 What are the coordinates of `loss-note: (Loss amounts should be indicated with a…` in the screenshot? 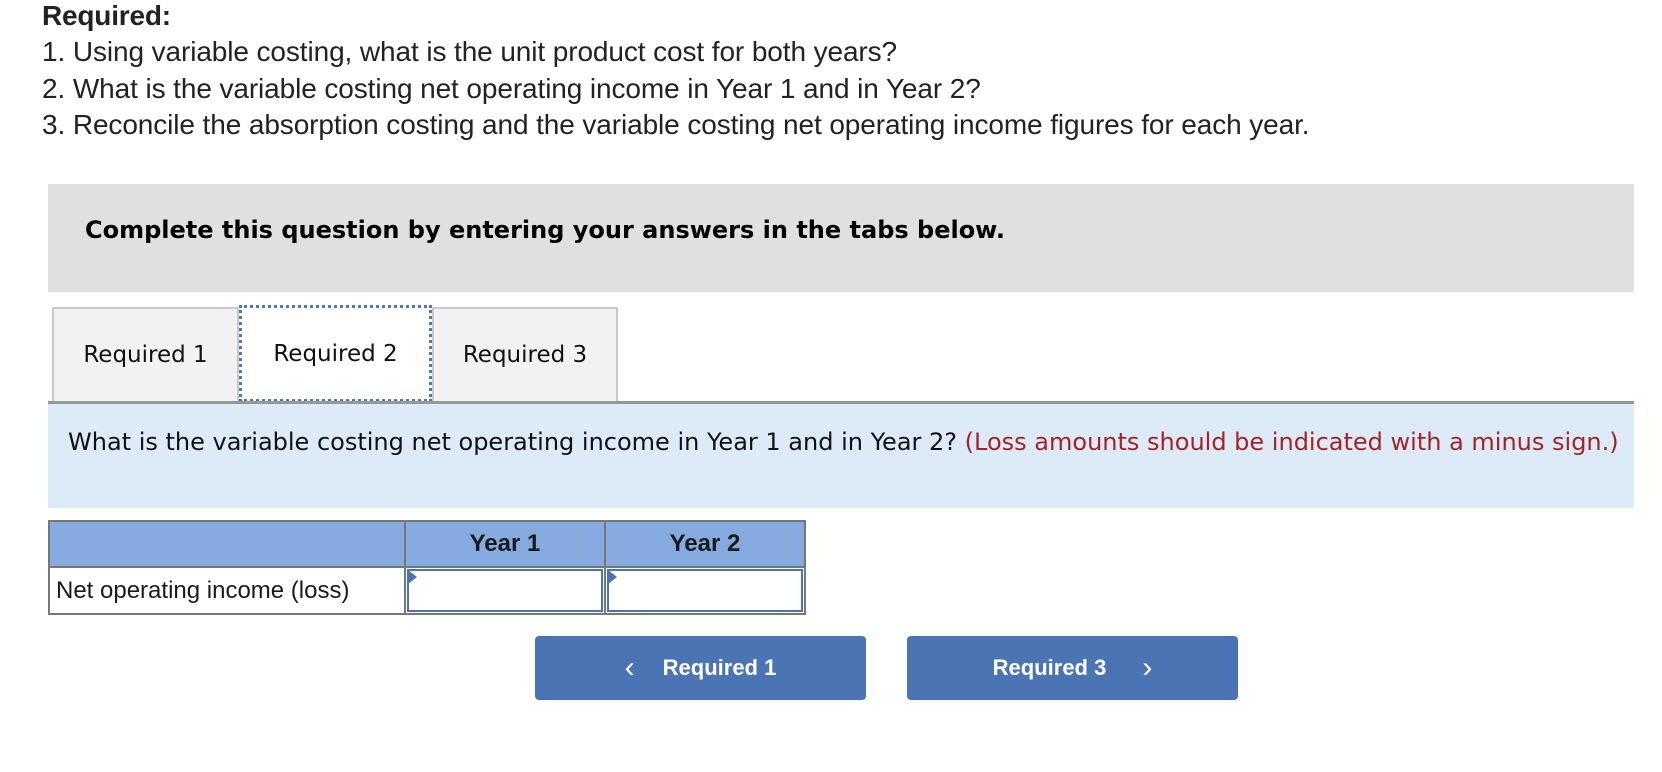 It's located at (1291, 442).